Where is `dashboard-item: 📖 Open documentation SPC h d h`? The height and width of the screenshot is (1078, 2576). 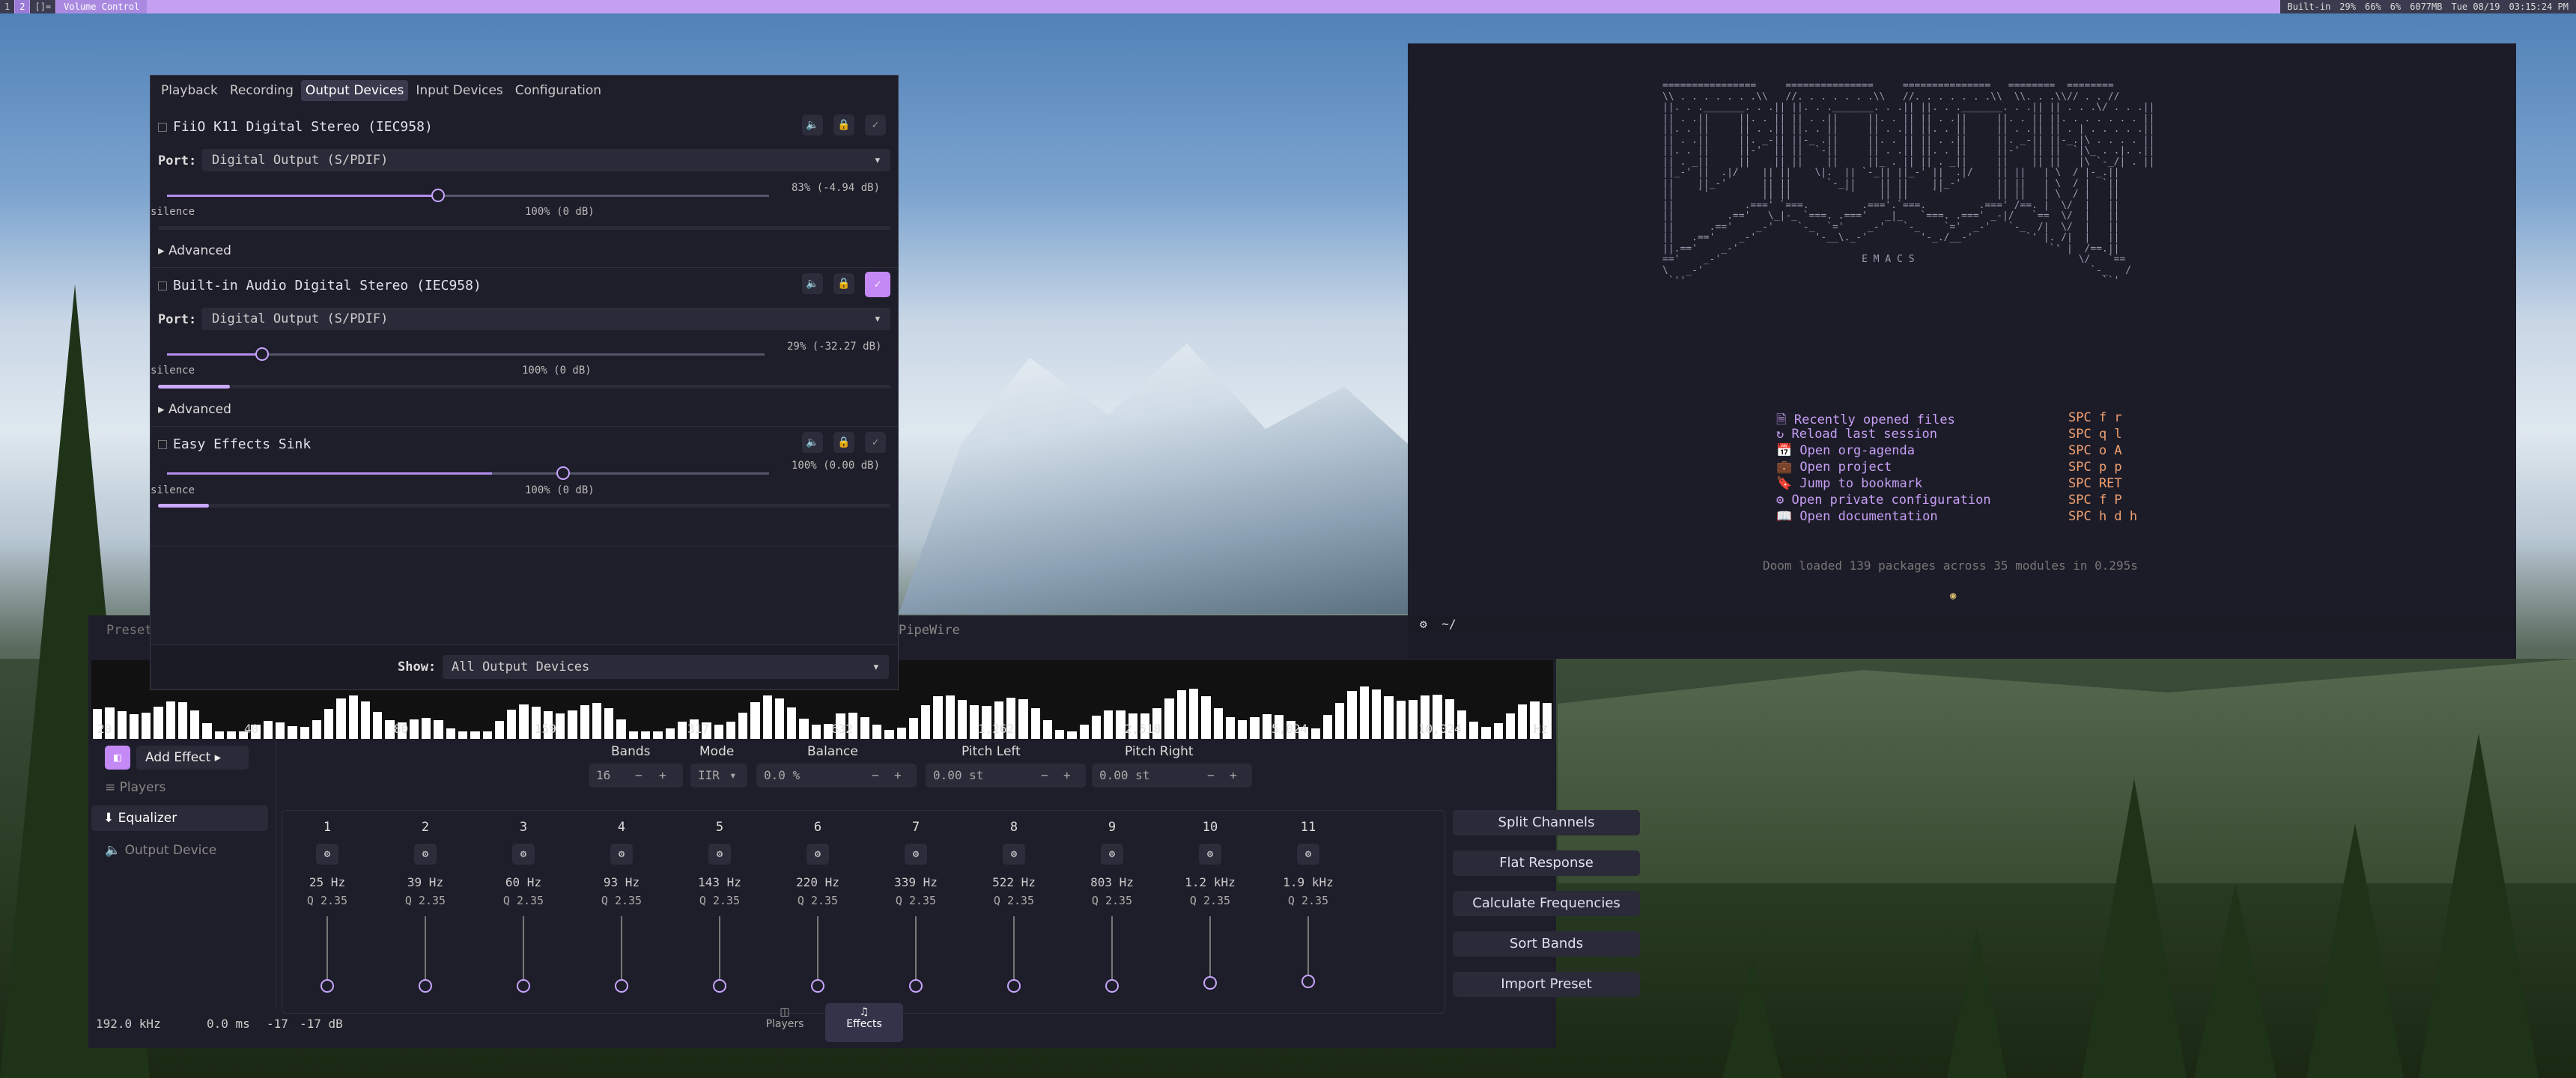
dashboard-item: 📖 Open documentation SPC h d h is located at coordinates (1971, 516).